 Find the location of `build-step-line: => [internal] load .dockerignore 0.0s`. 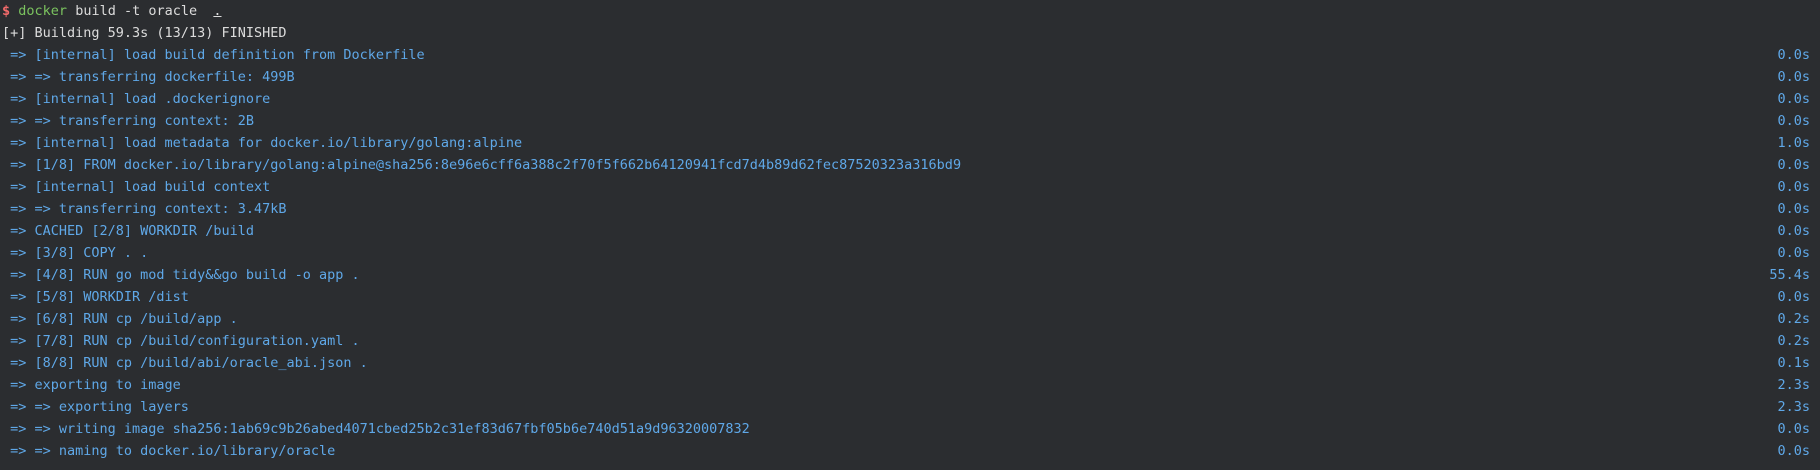

build-step-line: => [internal] load .dockerignore 0.0s is located at coordinates (910, 99).